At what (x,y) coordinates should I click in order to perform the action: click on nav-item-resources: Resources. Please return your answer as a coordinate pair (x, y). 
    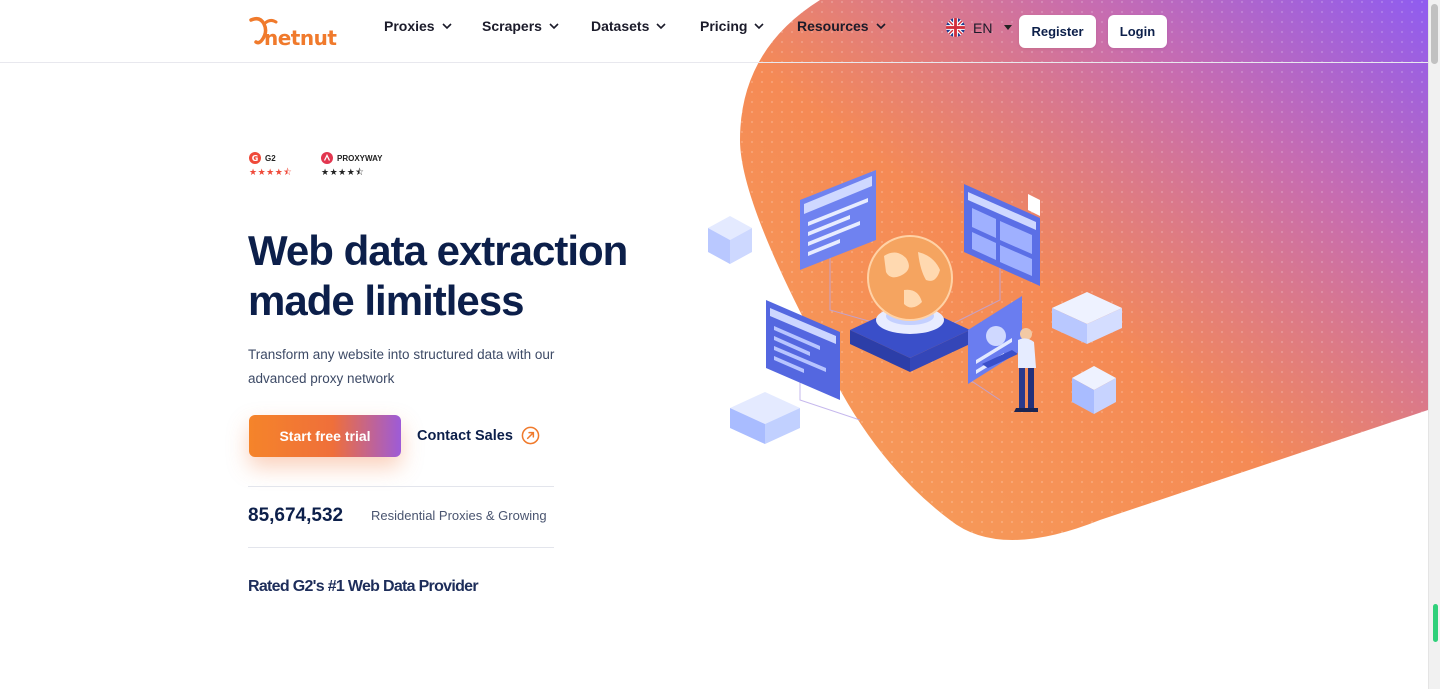
    Looking at the image, I should click on (842, 26).